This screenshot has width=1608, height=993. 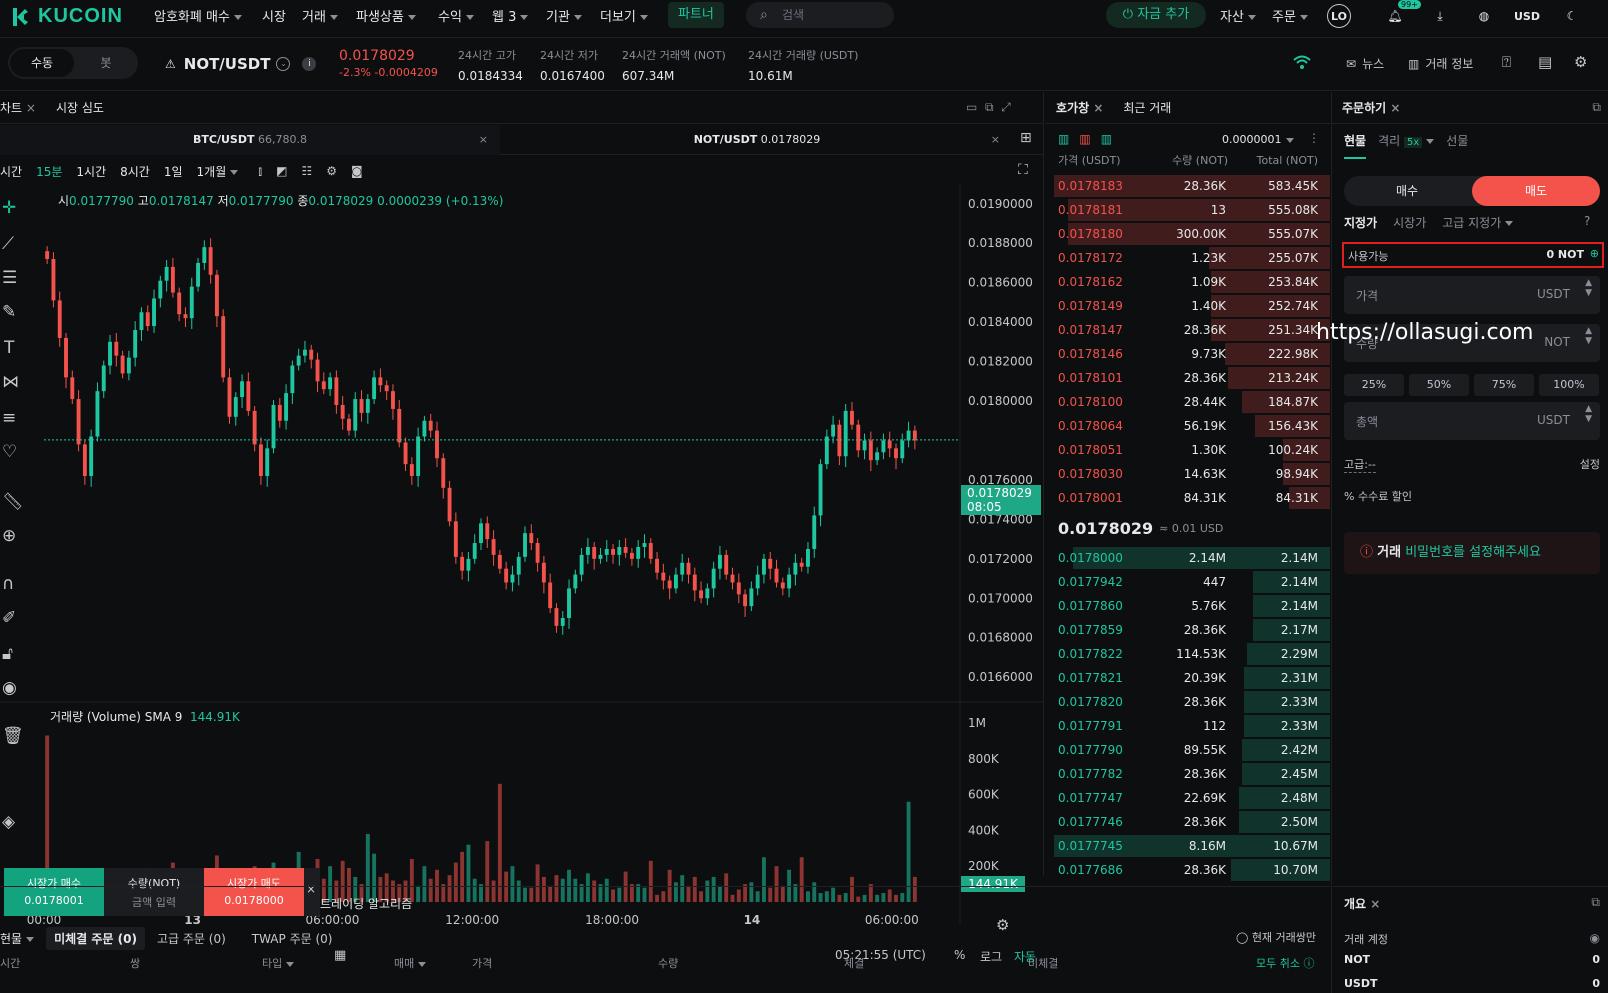 What do you see at coordinates (91, 171) in the screenshot?
I see `interval-1h: 1시간` at bounding box center [91, 171].